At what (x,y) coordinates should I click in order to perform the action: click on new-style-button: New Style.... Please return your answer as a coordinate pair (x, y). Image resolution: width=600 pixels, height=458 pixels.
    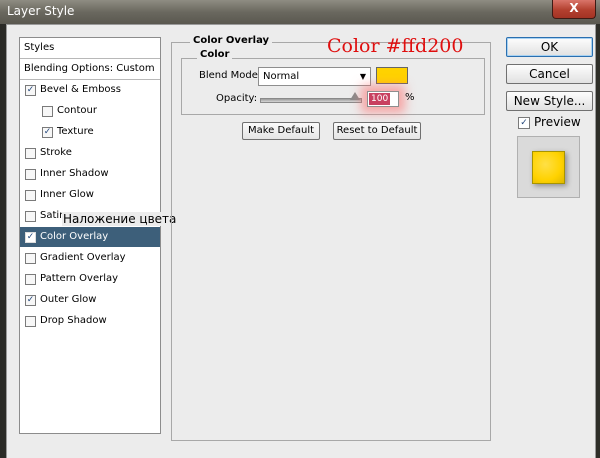
    Looking at the image, I should click on (549, 101).